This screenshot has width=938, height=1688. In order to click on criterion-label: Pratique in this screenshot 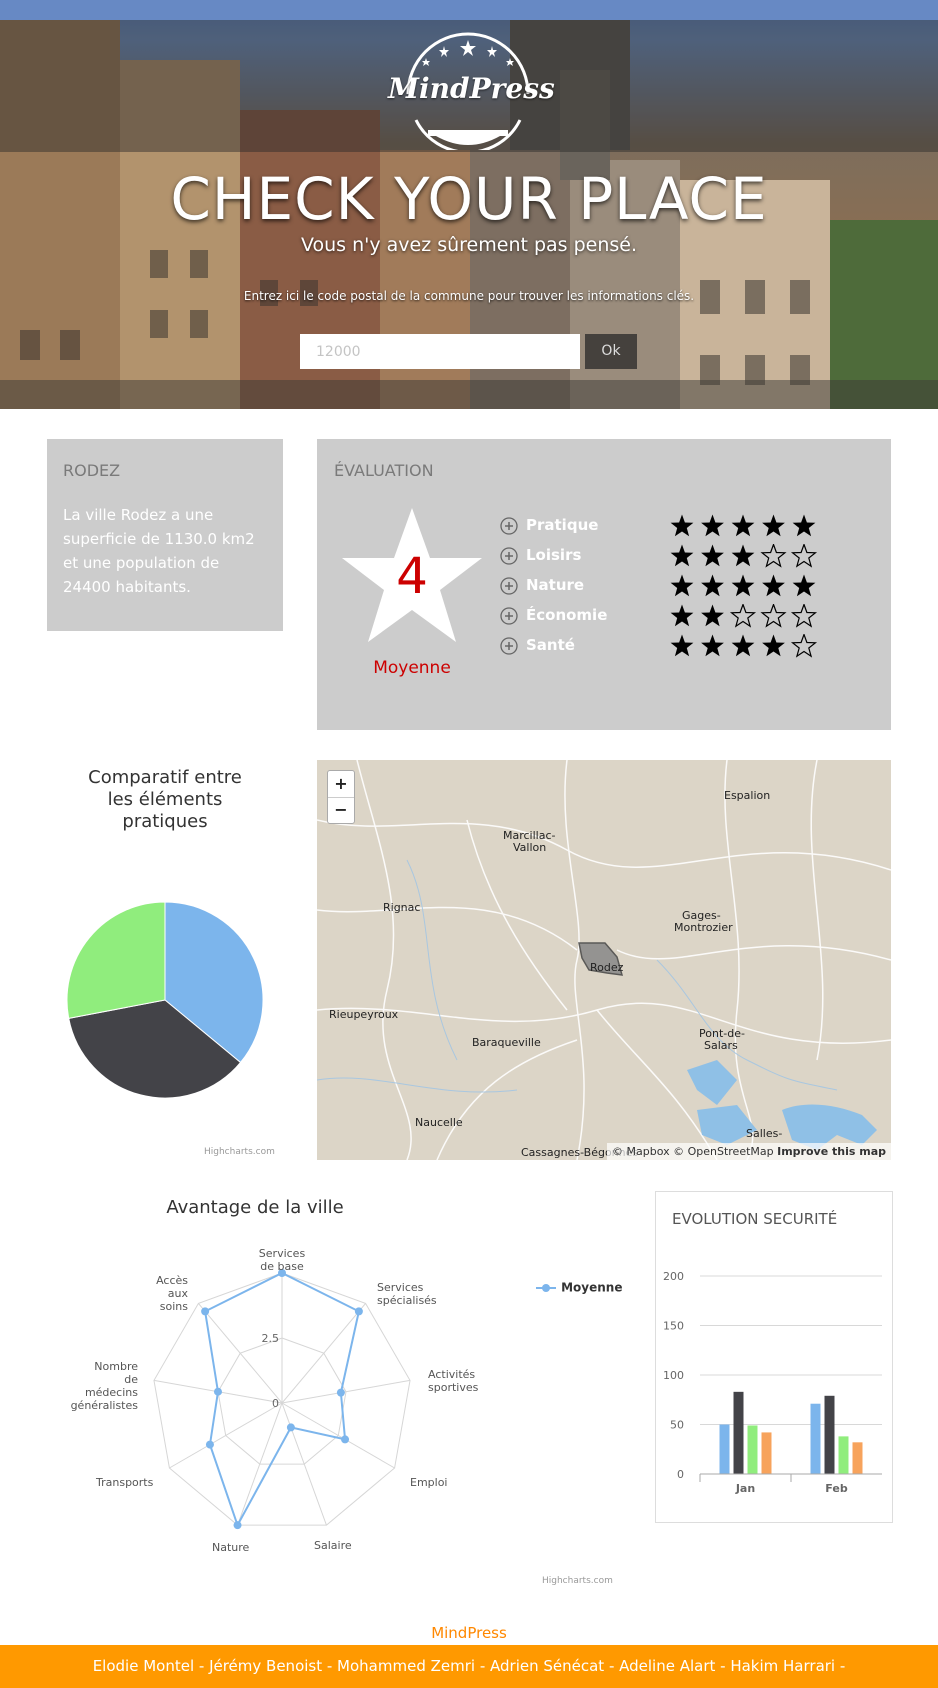, I will do `click(562, 525)`.